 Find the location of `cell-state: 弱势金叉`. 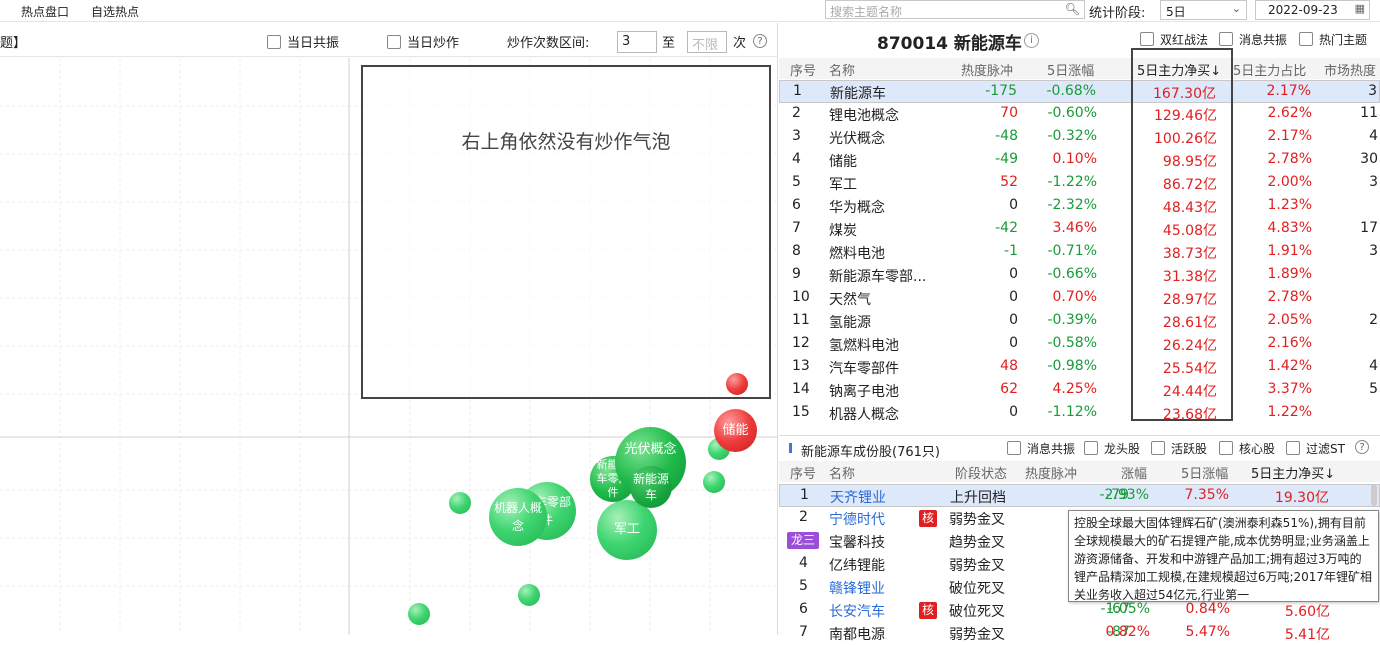

cell-state: 弱势金叉 is located at coordinates (977, 635).